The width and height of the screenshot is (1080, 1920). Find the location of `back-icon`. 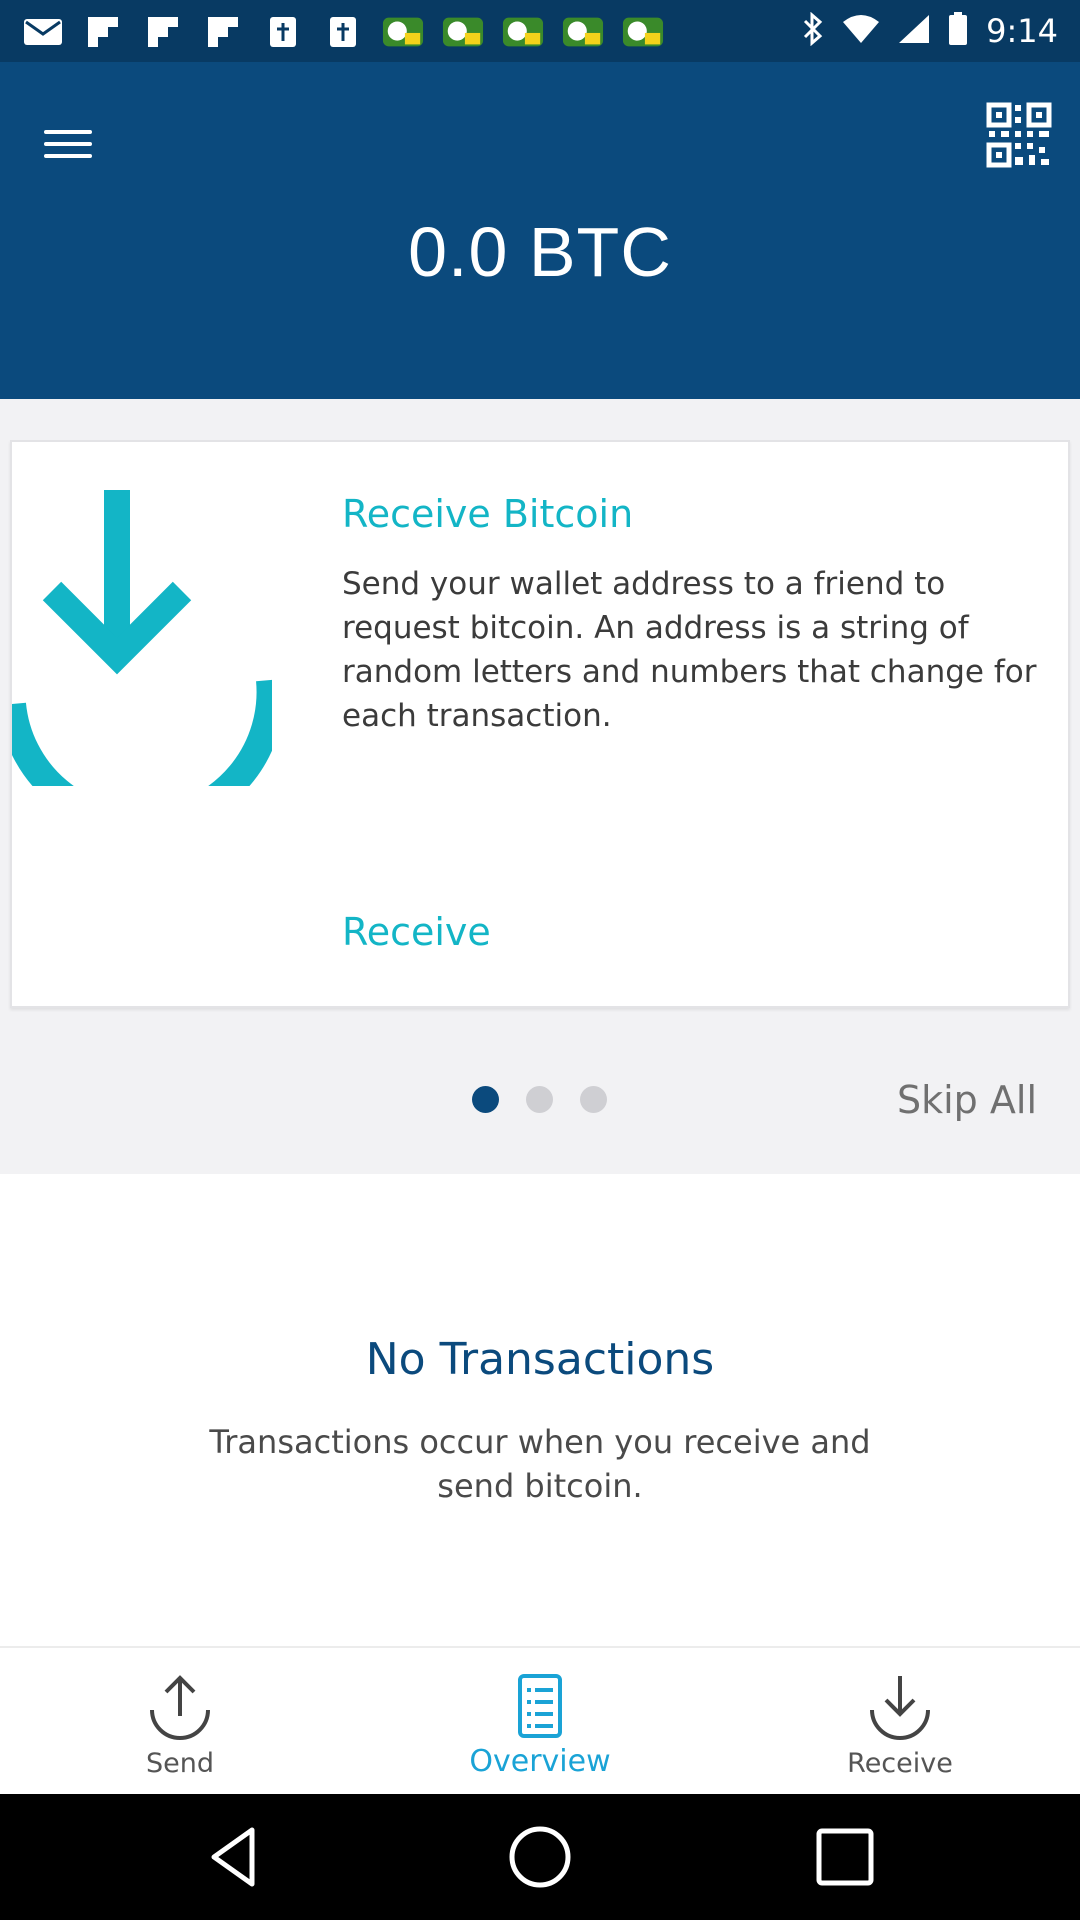

back-icon is located at coordinates (235, 1857).